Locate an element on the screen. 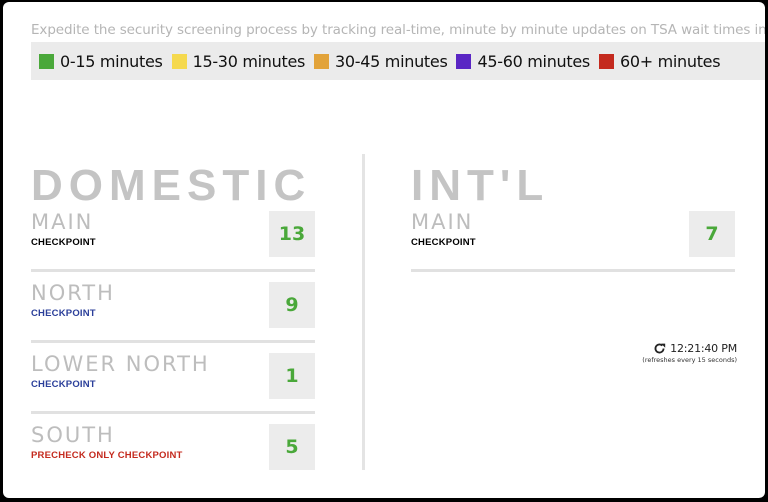 This screenshot has width=768, height=502. refresh-note: (refreshes every 15 seconds) is located at coordinates (689, 360).